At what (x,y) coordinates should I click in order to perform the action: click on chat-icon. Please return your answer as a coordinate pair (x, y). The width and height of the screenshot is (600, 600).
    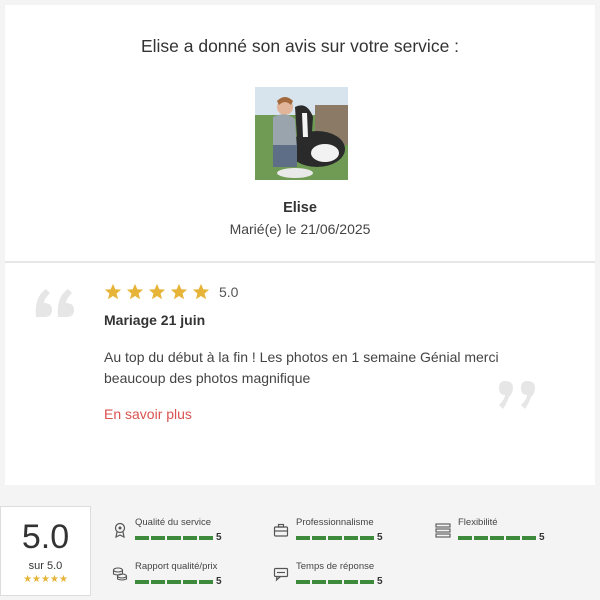
    Looking at the image, I should click on (281, 574).